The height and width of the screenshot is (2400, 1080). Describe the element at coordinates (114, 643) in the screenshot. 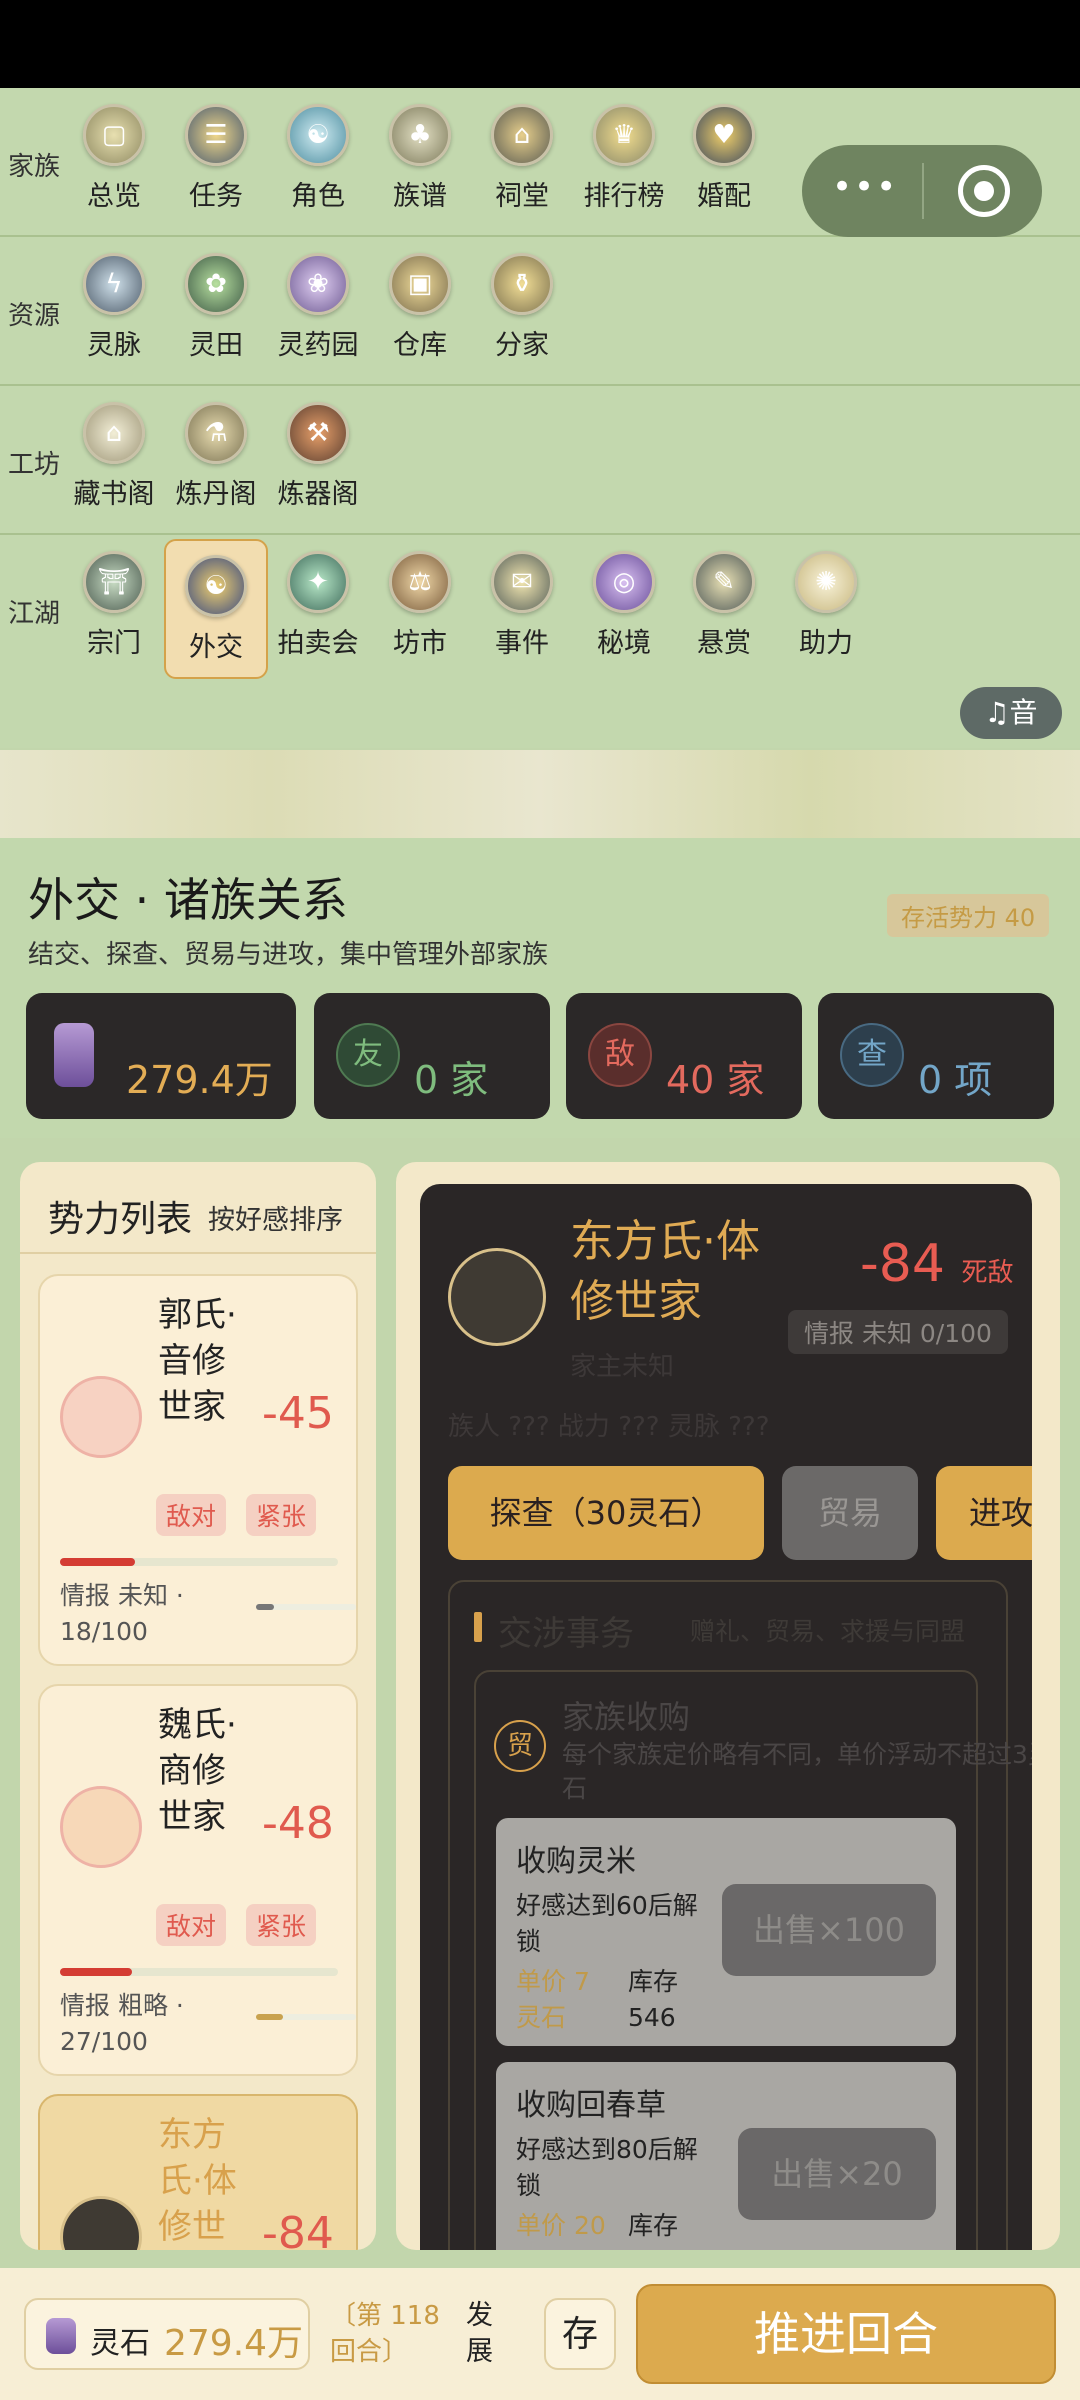

I see `nav-label: 宗门` at that location.